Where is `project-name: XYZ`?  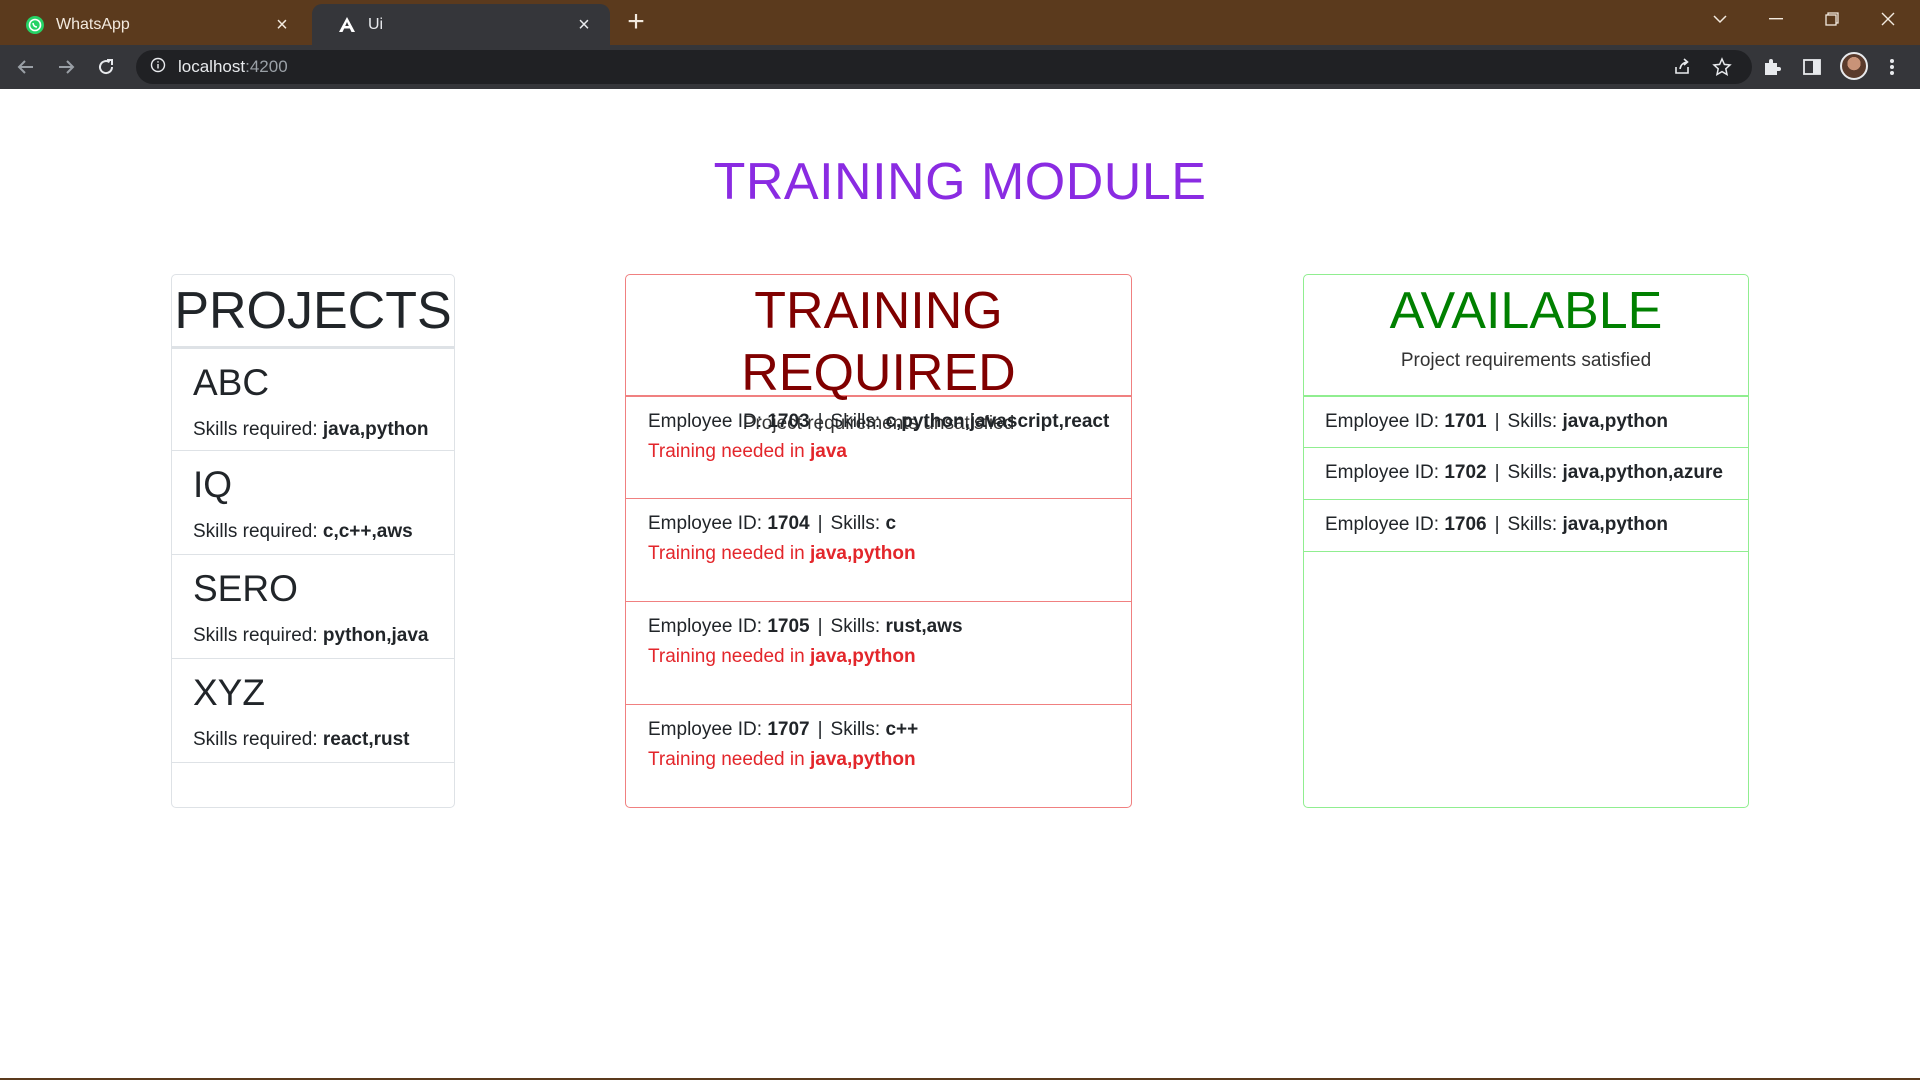
project-name: XYZ is located at coordinates (229, 692).